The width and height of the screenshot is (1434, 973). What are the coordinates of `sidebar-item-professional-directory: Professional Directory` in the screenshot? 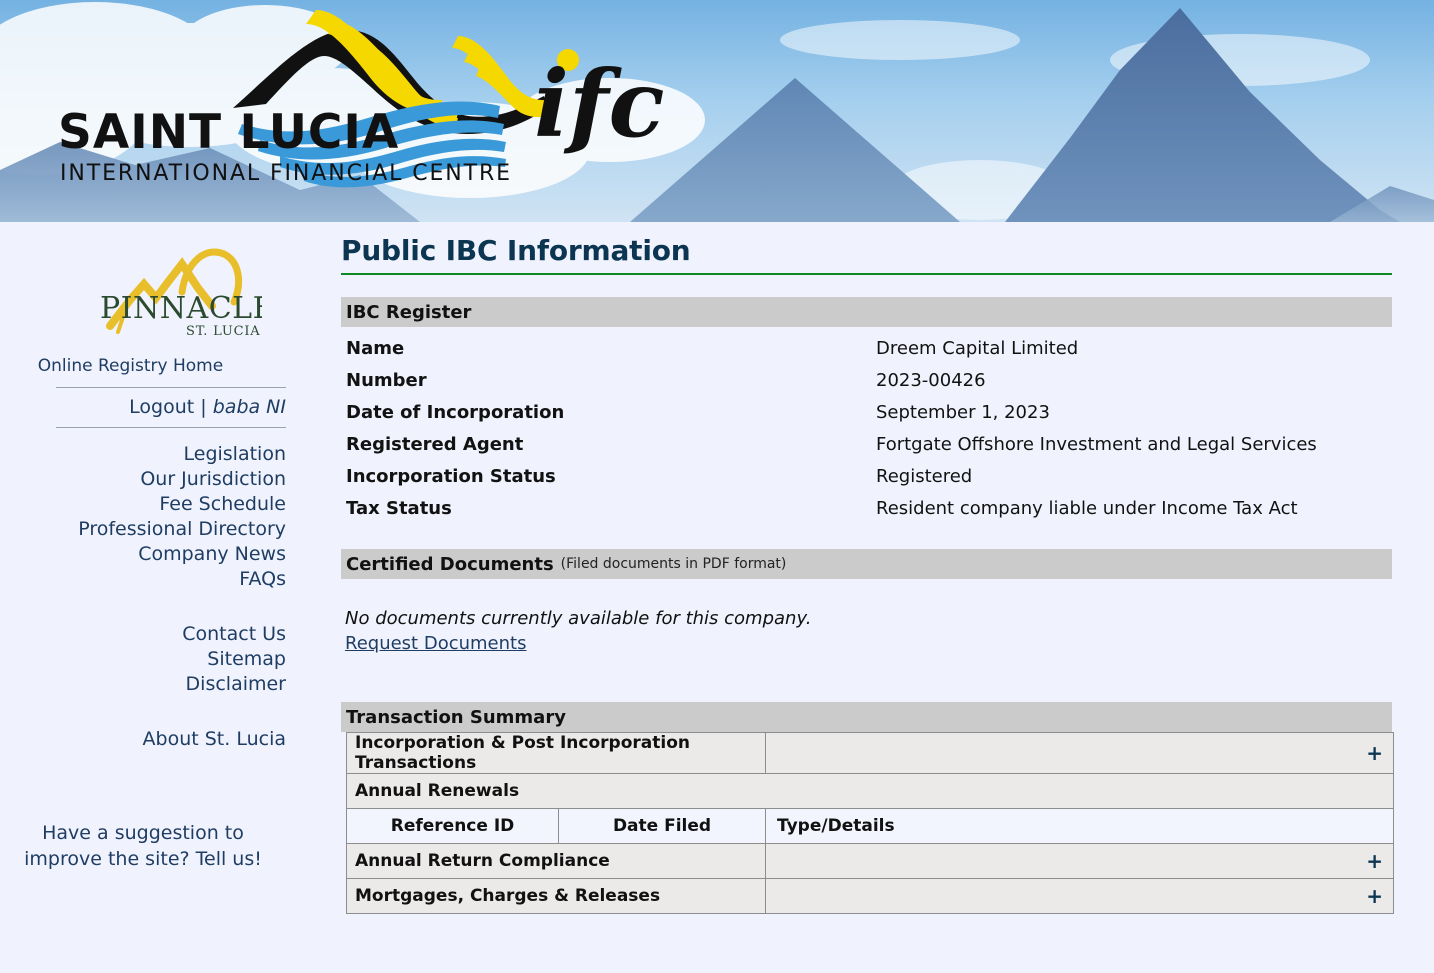 It's located at (143, 529).